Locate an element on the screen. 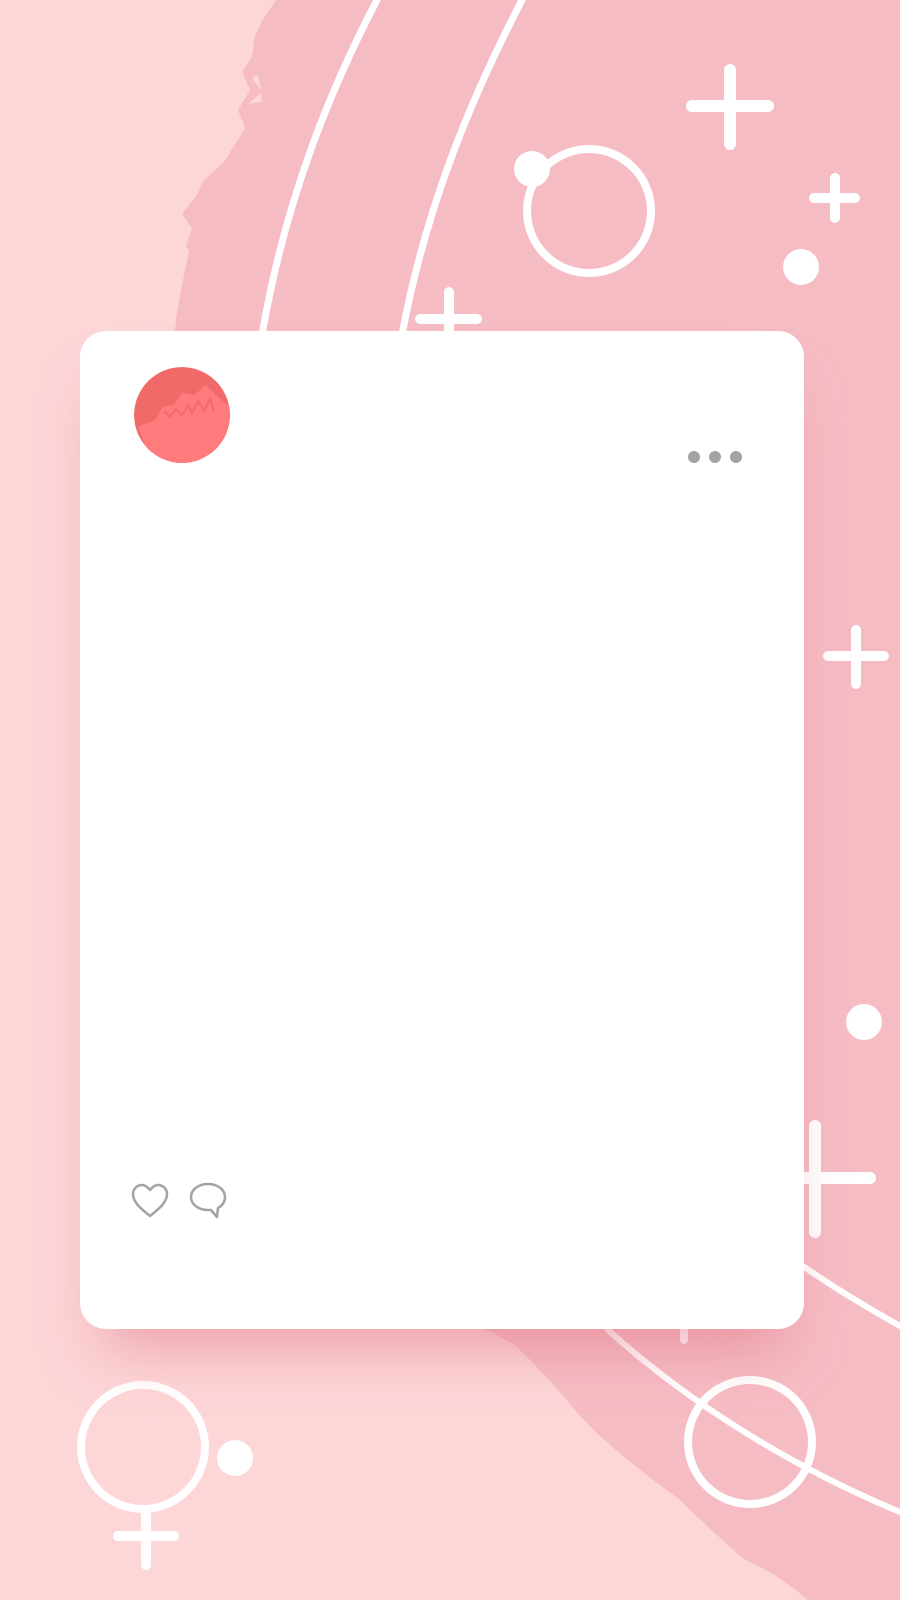 This screenshot has width=900, height=1600. comment-bubble-icon is located at coordinates (208, 1200).